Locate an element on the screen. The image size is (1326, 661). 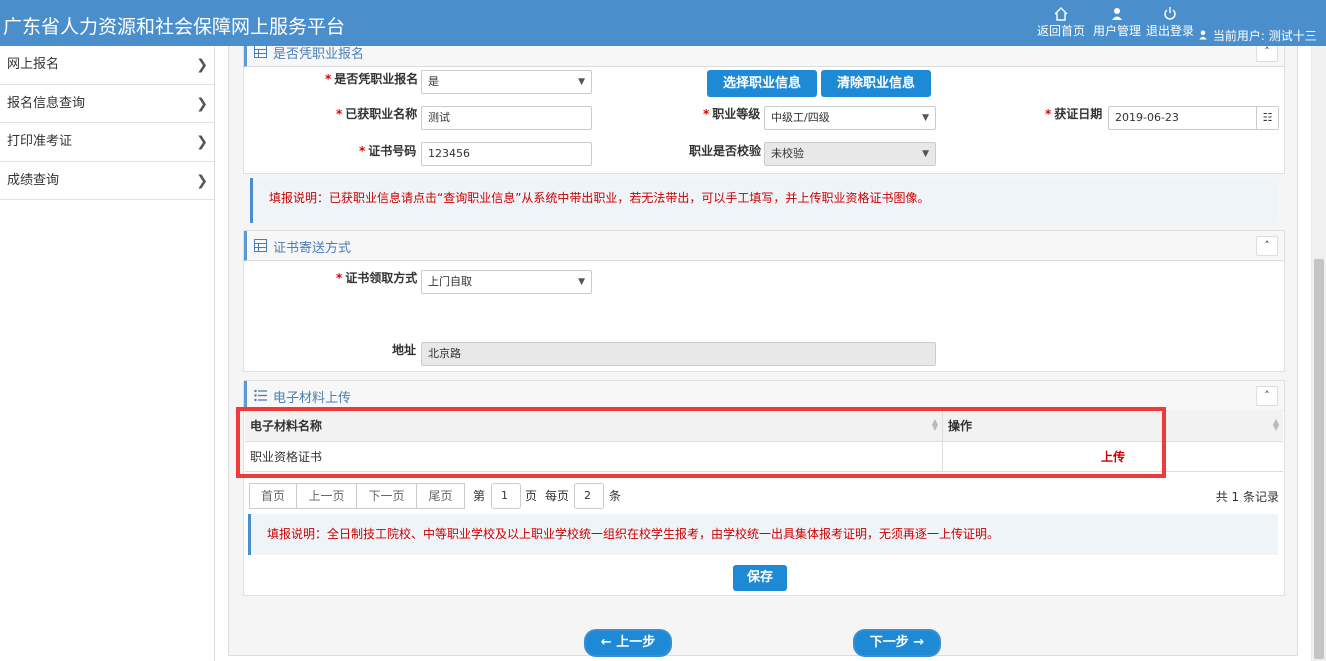
pager-last-button: 尾页 is located at coordinates (441, 496).